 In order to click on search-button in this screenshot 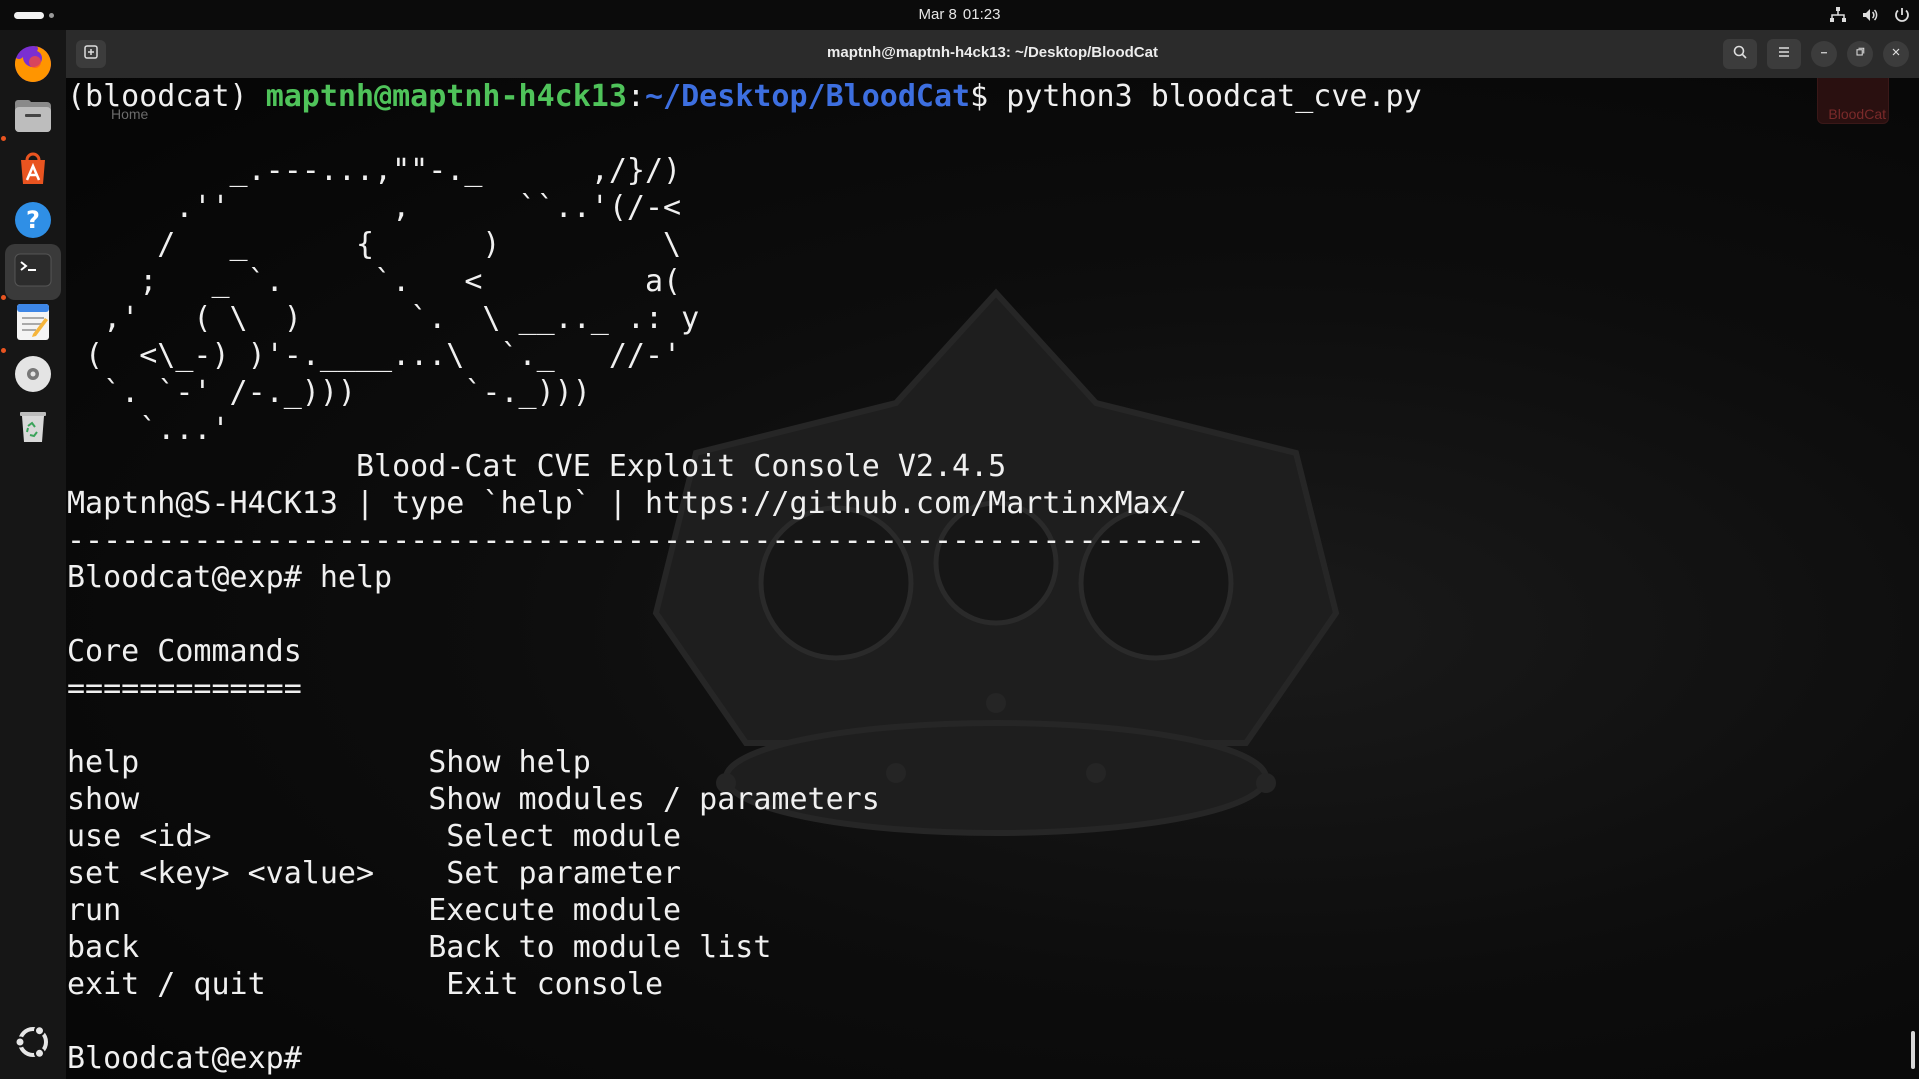, I will do `click(1740, 54)`.